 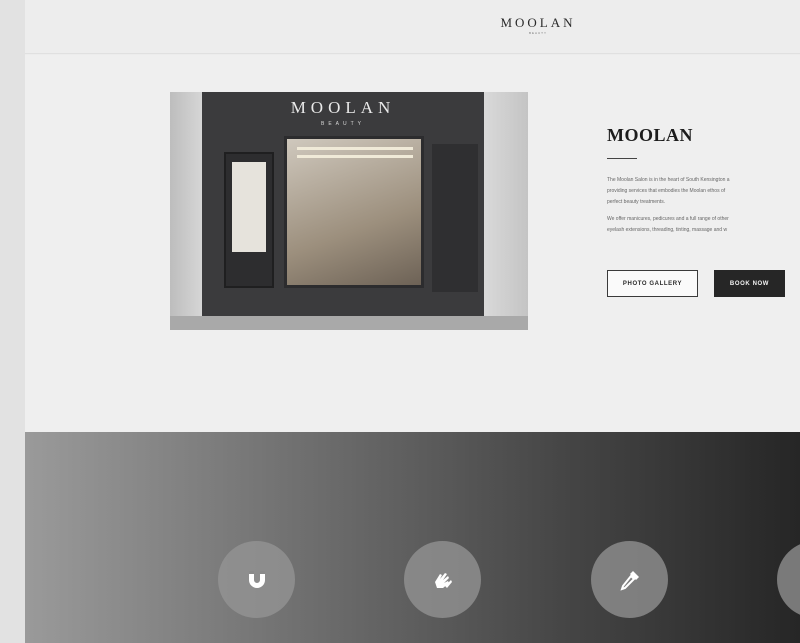 I want to click on image-door, so click(x=249, y=220).